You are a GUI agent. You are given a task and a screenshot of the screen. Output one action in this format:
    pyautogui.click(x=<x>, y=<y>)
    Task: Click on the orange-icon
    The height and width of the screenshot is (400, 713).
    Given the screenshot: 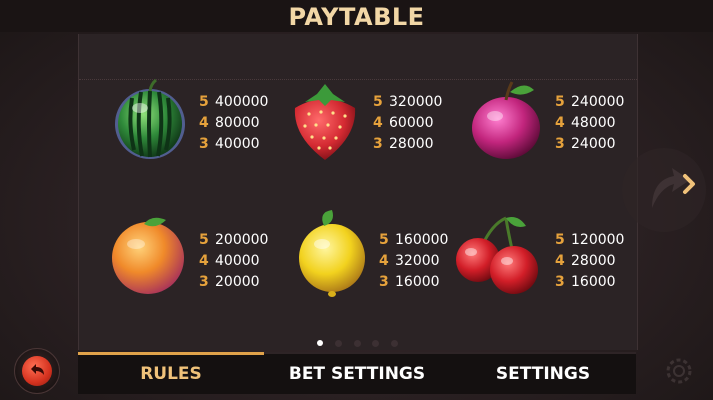 What is the action you would take?
    pyautogui.click(x=148, y=255)
    